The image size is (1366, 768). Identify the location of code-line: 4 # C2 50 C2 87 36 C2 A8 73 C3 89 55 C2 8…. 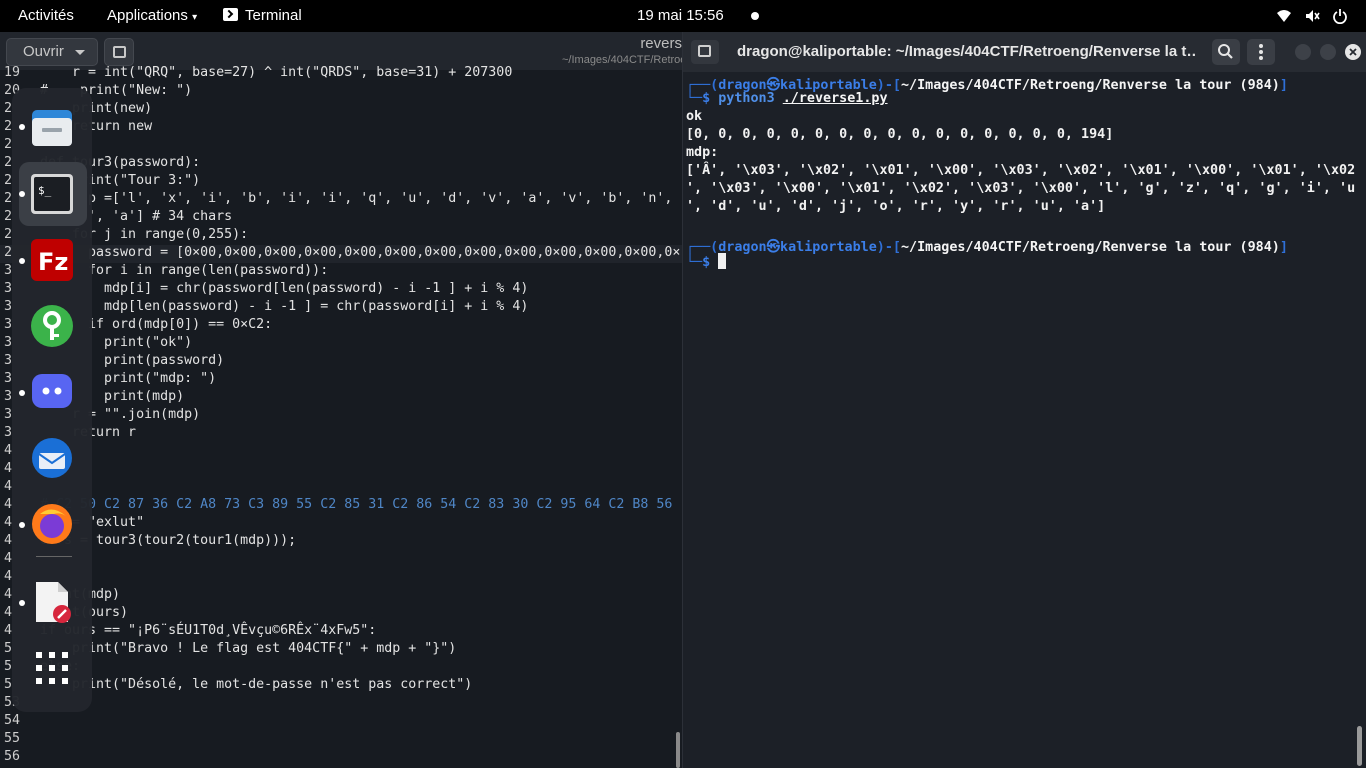
(341, 506).